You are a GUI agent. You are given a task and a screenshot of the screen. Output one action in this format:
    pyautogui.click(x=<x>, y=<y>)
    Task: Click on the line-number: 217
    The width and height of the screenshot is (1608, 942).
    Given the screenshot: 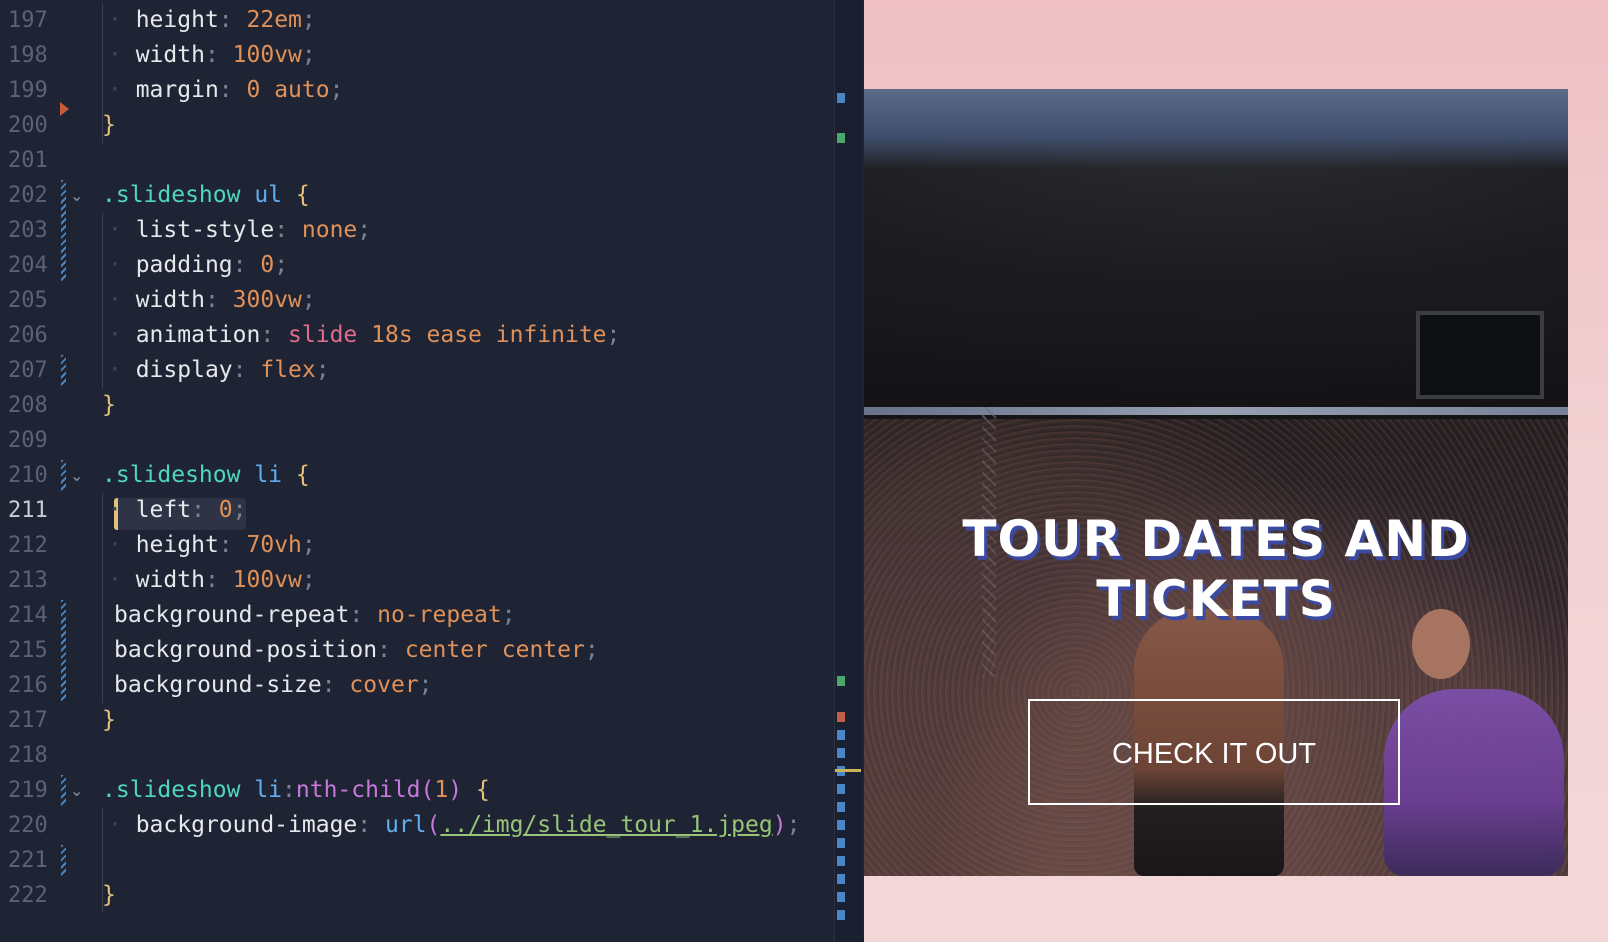 What is the action you would take?
    pyautogui.click(x=28, y=720)
    